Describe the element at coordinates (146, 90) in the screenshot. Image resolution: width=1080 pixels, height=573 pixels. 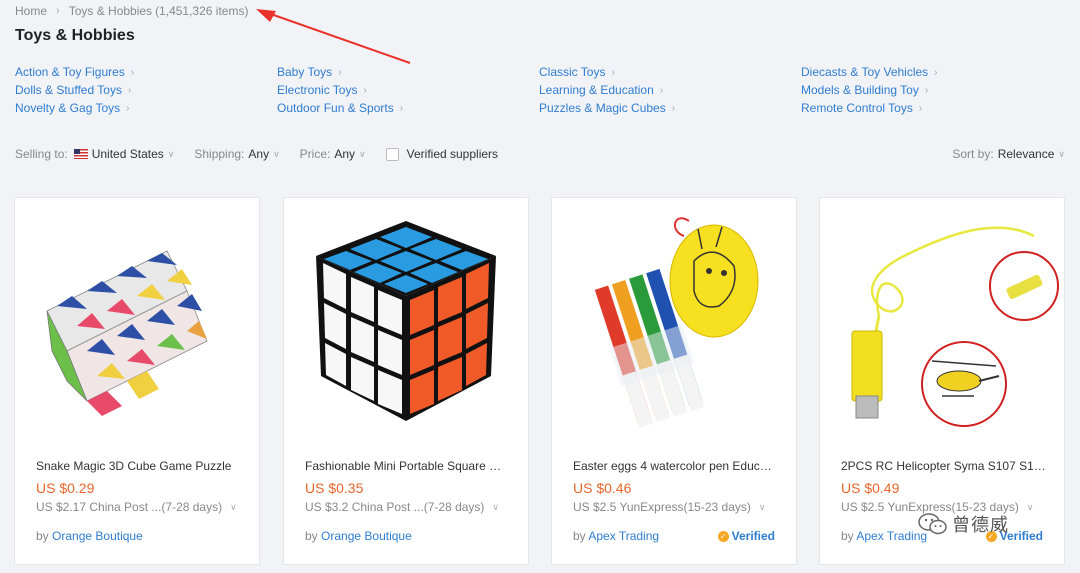
I see `category-link: Dolls & Stuffed Toys ›` at that location.